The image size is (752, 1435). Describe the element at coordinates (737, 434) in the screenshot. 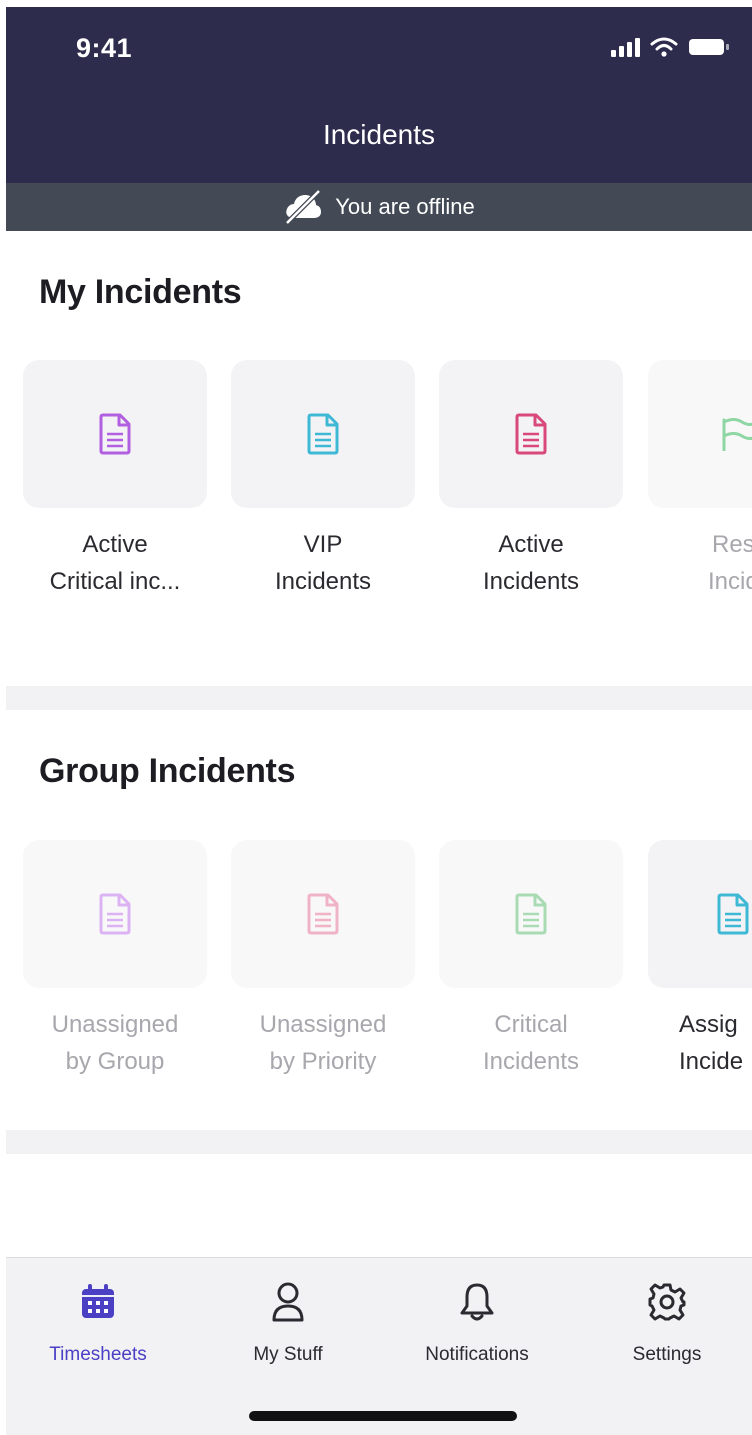

I see `flag-icon` at that location.